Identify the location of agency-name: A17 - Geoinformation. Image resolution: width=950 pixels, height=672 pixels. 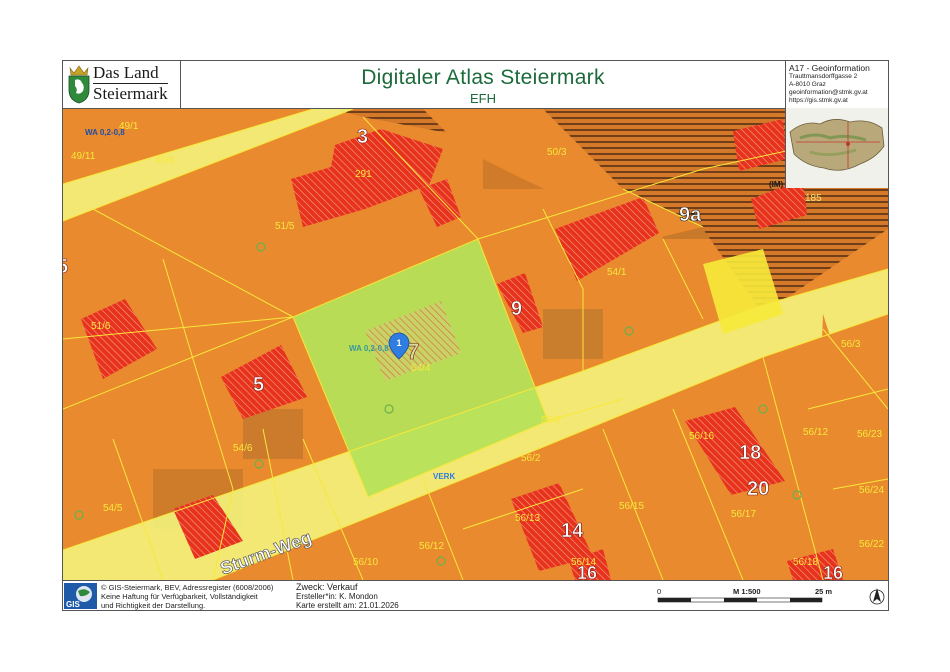
(829, 68).